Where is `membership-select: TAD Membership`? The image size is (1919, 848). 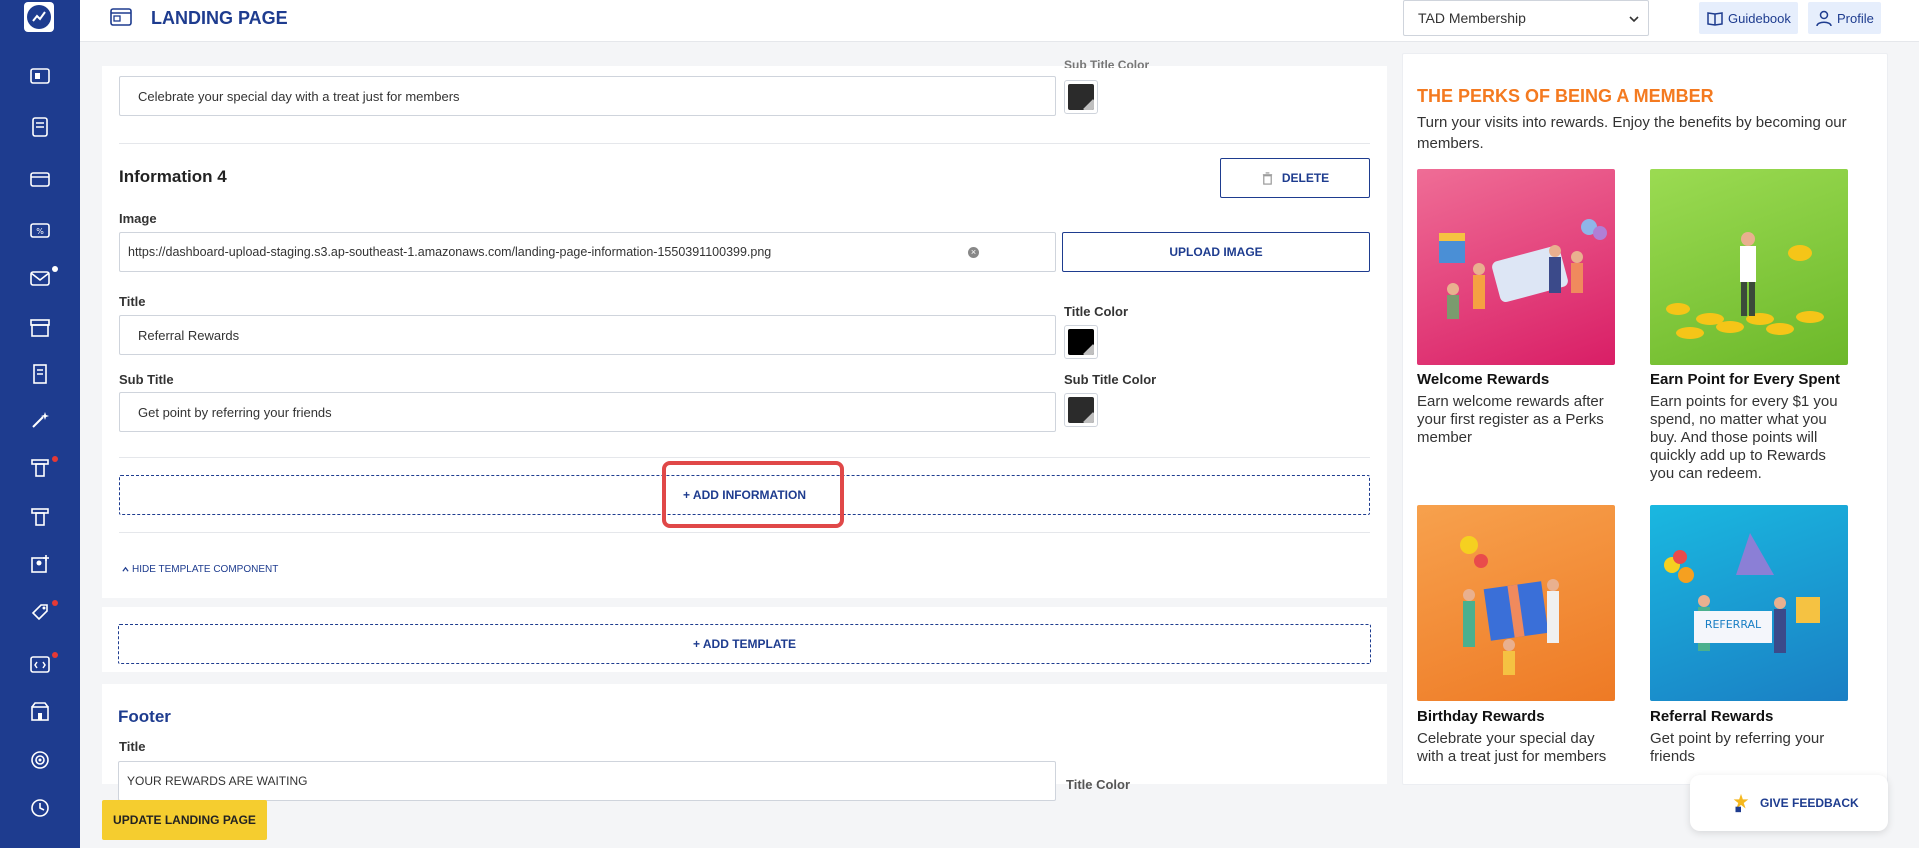
membership-select: TAD Membership is located at coordinates (1526, 18).